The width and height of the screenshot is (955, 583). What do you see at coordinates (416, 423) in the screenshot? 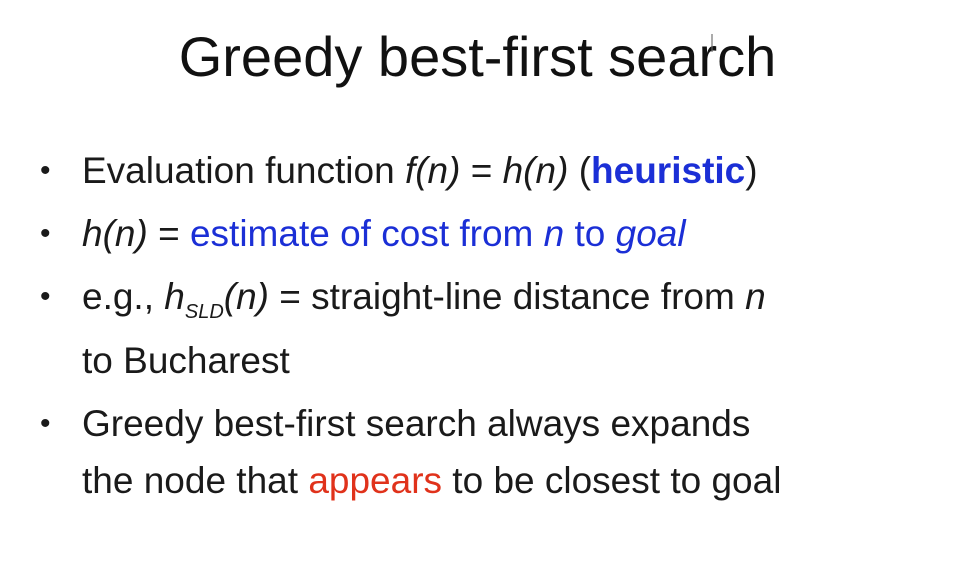
I see `bullet-text: Greedy best-first search always expands` at bounding box center [416, 423].